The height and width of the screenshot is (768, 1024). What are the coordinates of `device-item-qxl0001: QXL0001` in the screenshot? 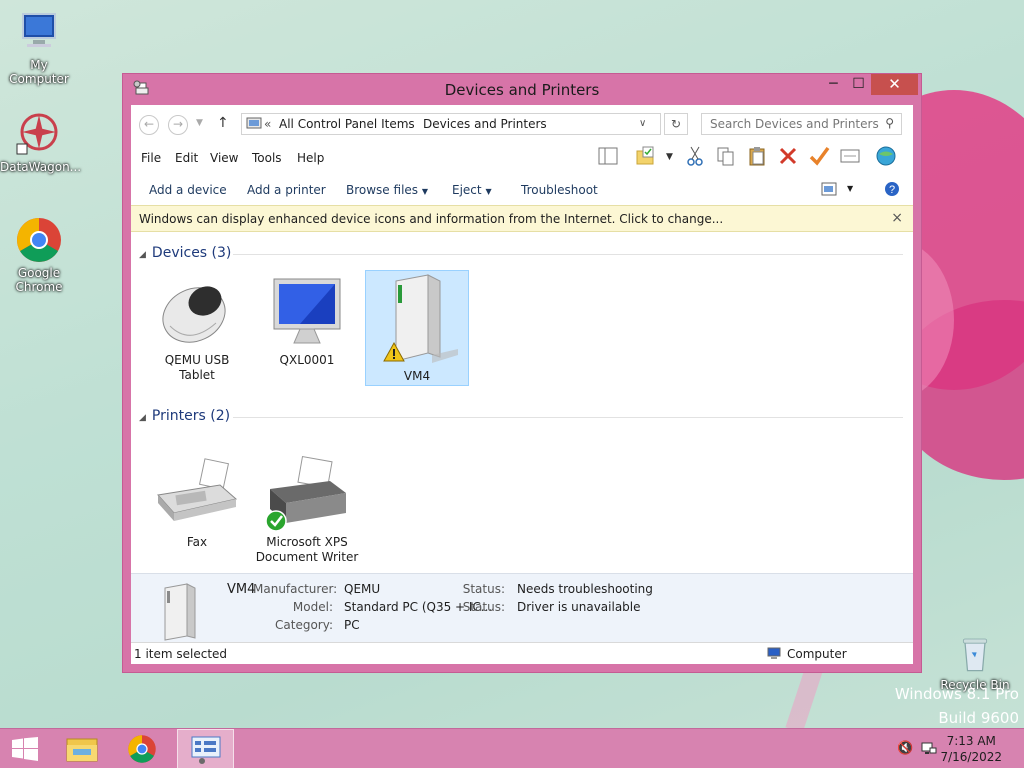 It's located at (307, 319).